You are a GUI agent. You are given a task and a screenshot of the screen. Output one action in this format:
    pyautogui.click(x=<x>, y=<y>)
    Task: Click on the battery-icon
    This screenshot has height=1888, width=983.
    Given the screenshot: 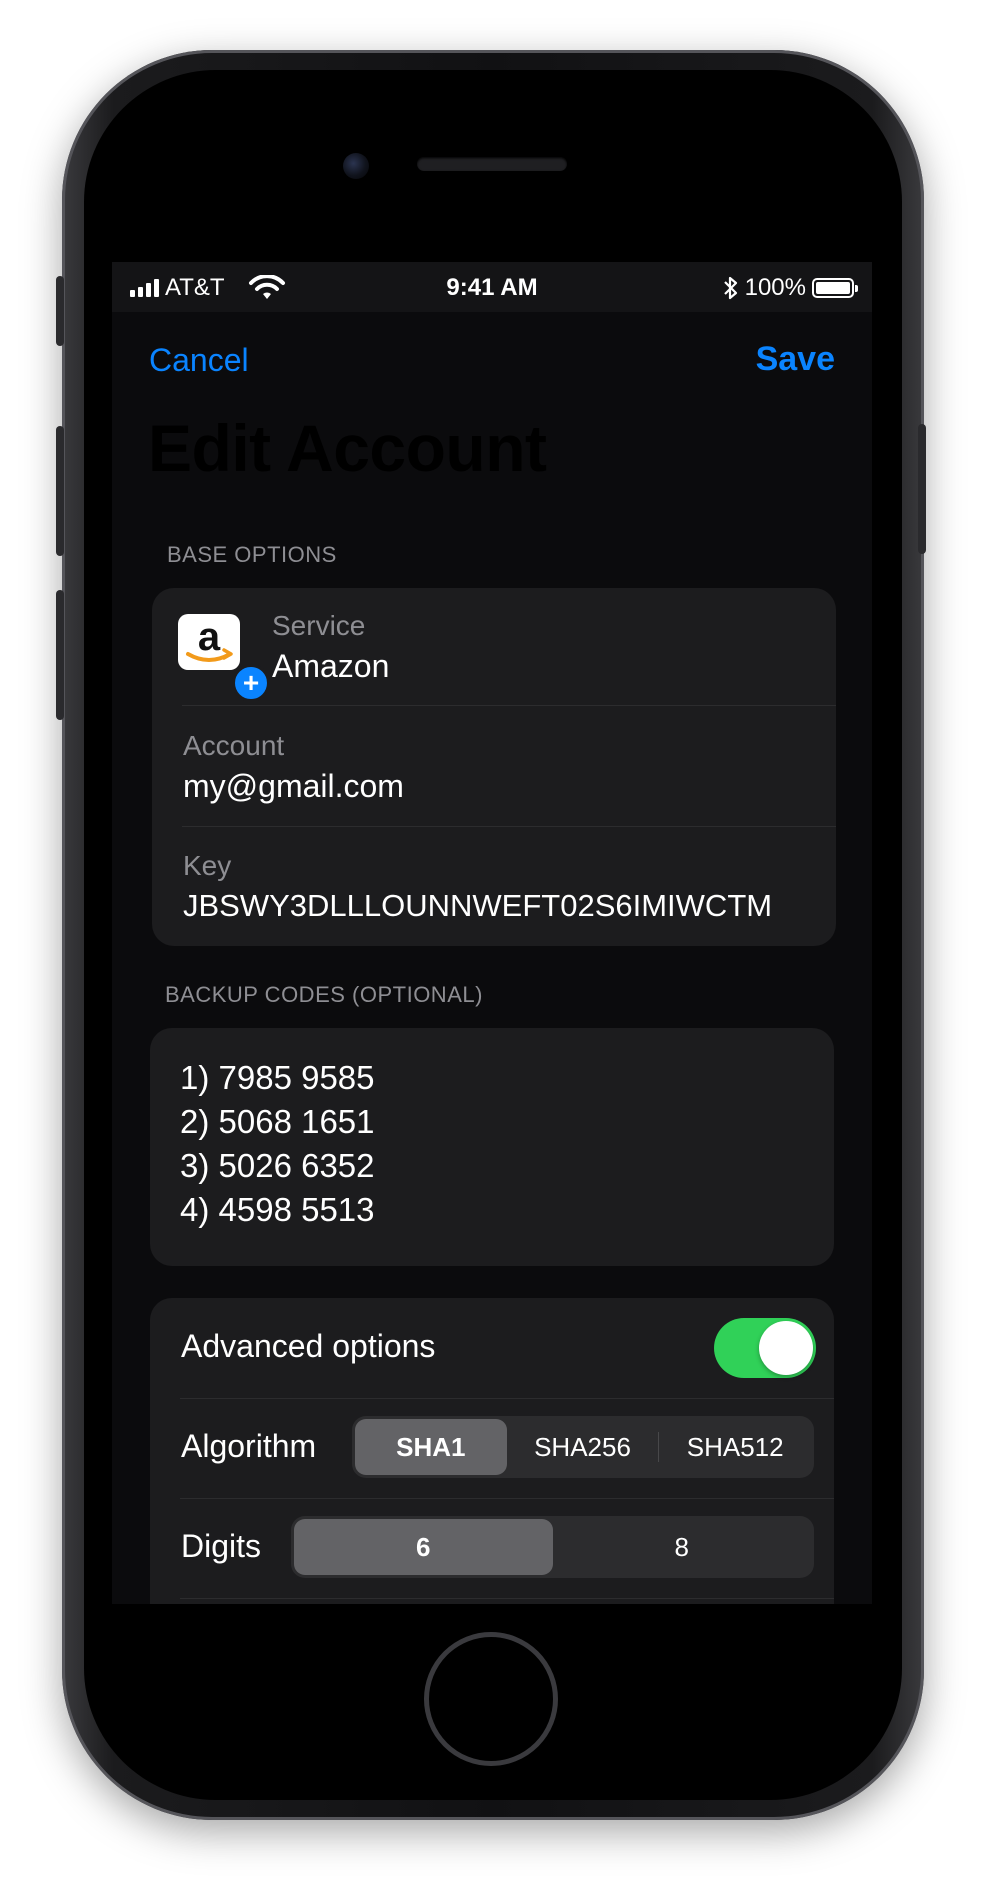 What is the action you would take?
    pyautogui.click(x=835, y=288)
    